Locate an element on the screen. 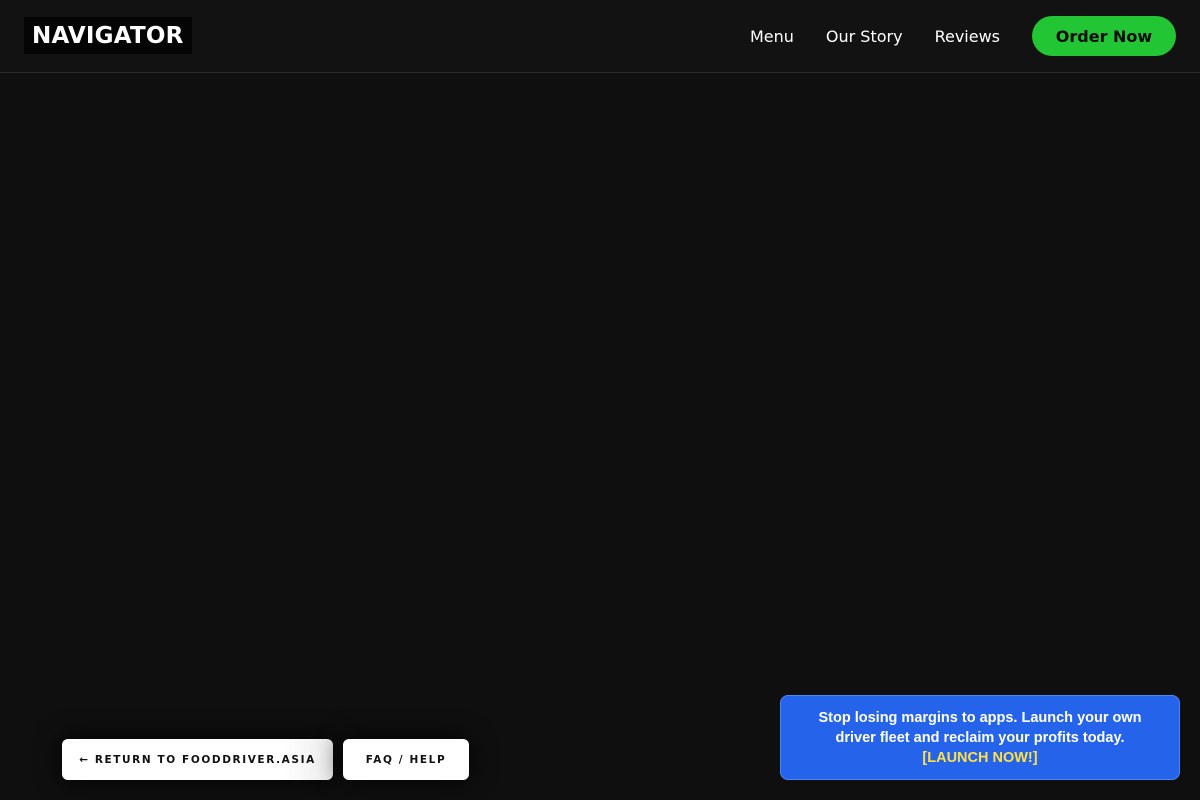 The width and height of the screenshot is (1200, 800). site-logo: NAVIGATOR is located at coordinates (108, 35).